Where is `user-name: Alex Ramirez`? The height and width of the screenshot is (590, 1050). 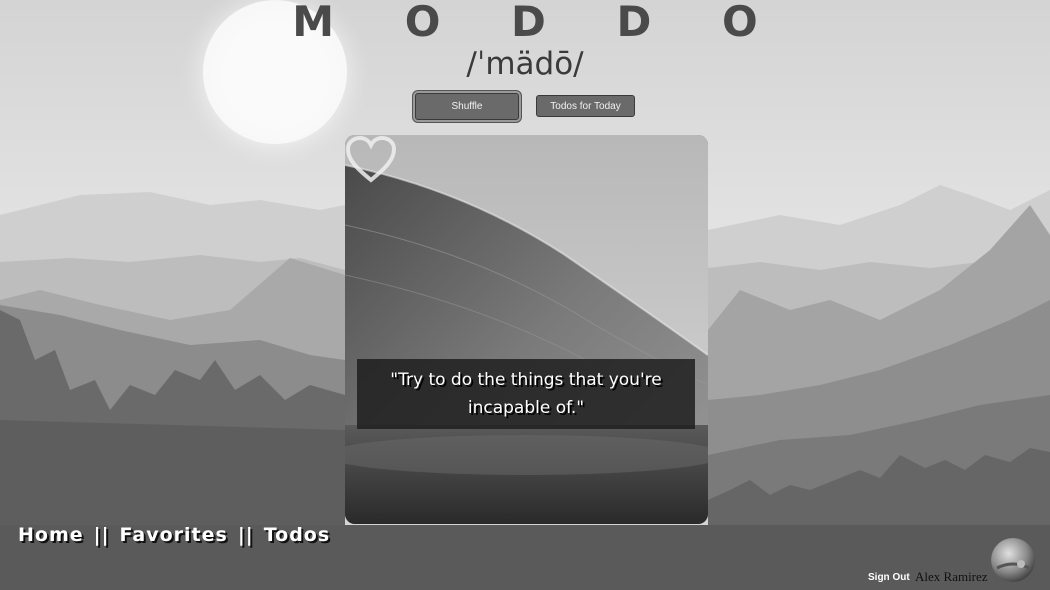
user-name: Alex Ramirez is located at coordinates (951, 576).